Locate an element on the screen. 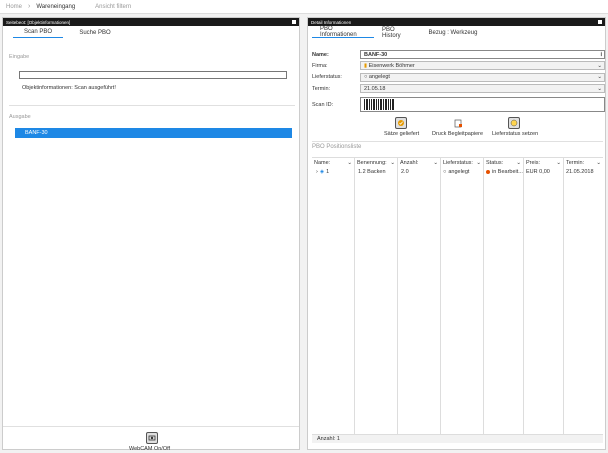 Image resolution: width=608 pixels, height=453 pixels. lieferstatus-label: Lieferstatus: is located at coordinates (327, 77).